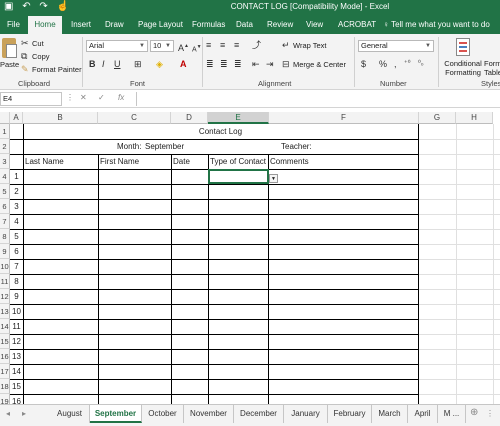 This screenshot has height=426, width=500. What do you see at coordinates (390, 414) in the screenshot?
I see `sheet-tab-march: March` at bounding box center [390, 414].